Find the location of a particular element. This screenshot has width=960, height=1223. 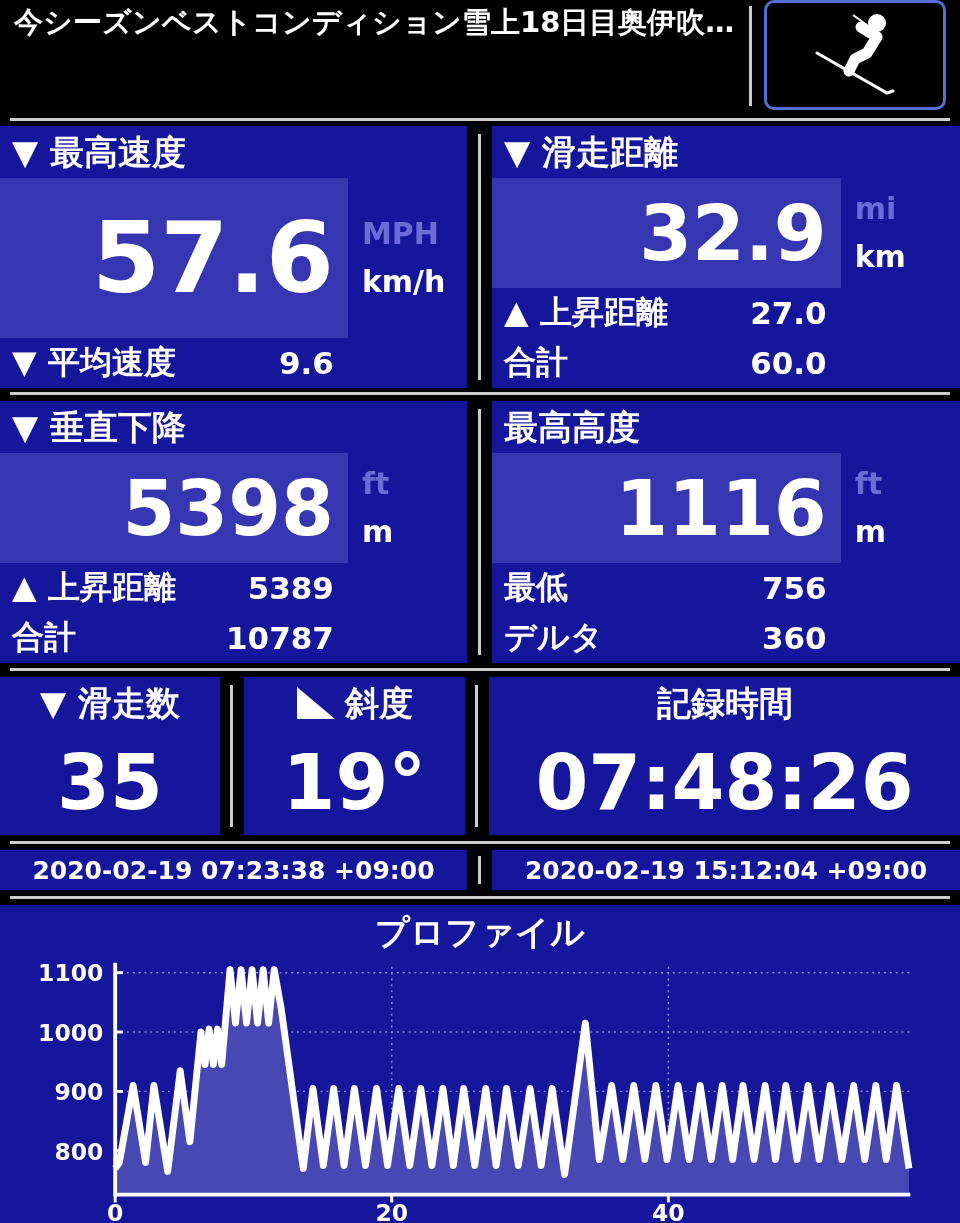

end-time: 2020-02-19 15:12:04 +09:00 is located at coordinates (726, 870).